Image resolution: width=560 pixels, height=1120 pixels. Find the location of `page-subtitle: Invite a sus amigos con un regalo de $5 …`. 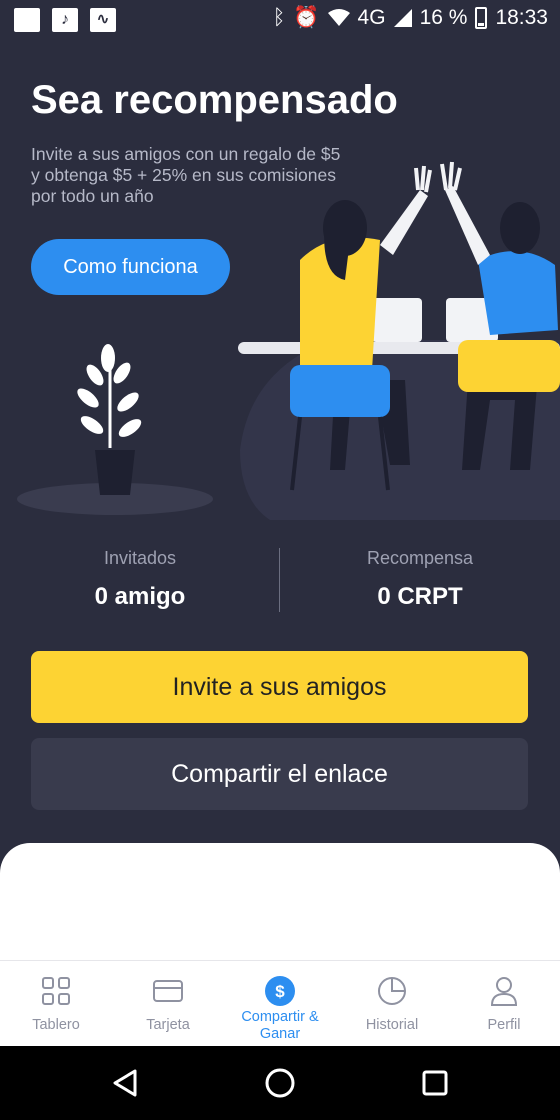

page-subtitle: Invite a sus amigos con un regalo de $5 … is located at coordinates (186, 175).